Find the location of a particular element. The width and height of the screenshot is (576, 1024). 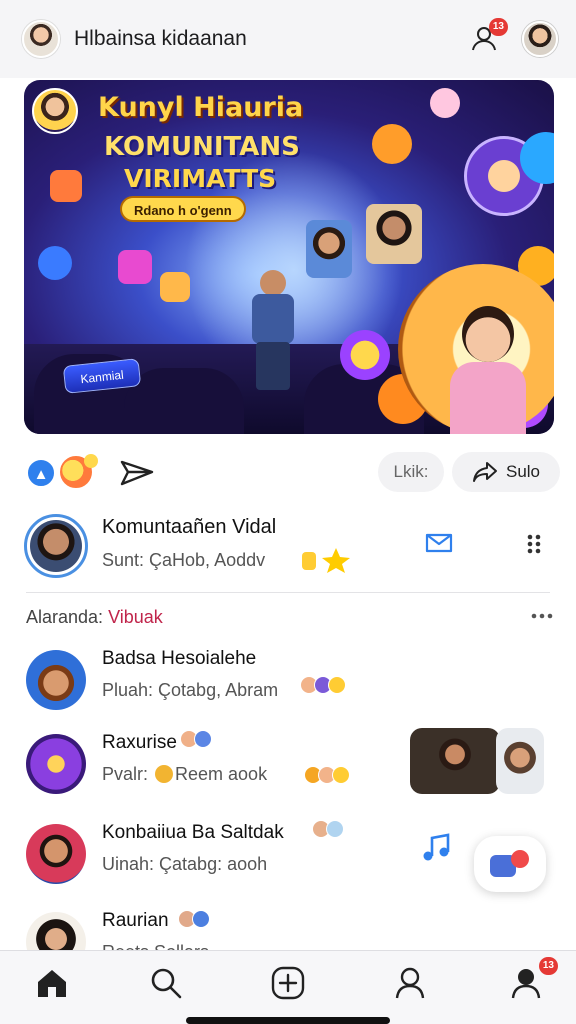

notifications-button: 13 is located at coordinates (489, 36).